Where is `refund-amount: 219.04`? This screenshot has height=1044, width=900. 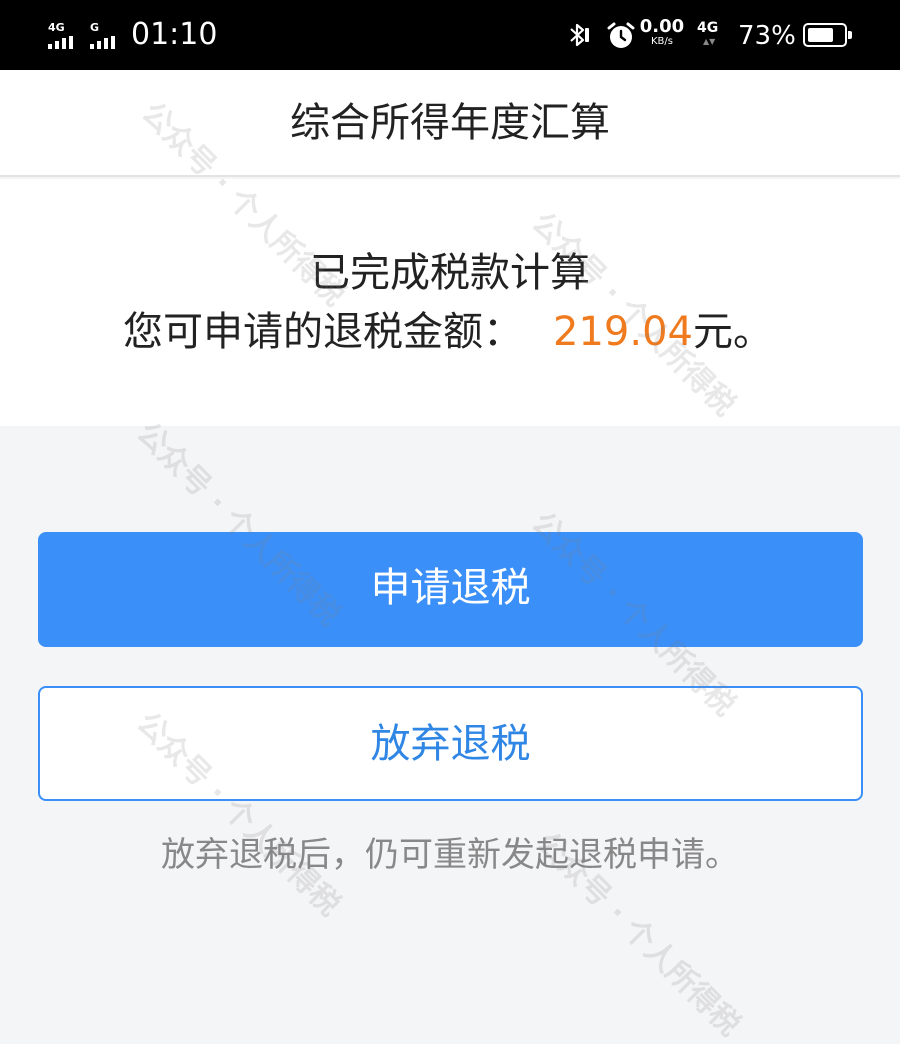
refund-amount: 219.04 is located at coordinates (623, 332).